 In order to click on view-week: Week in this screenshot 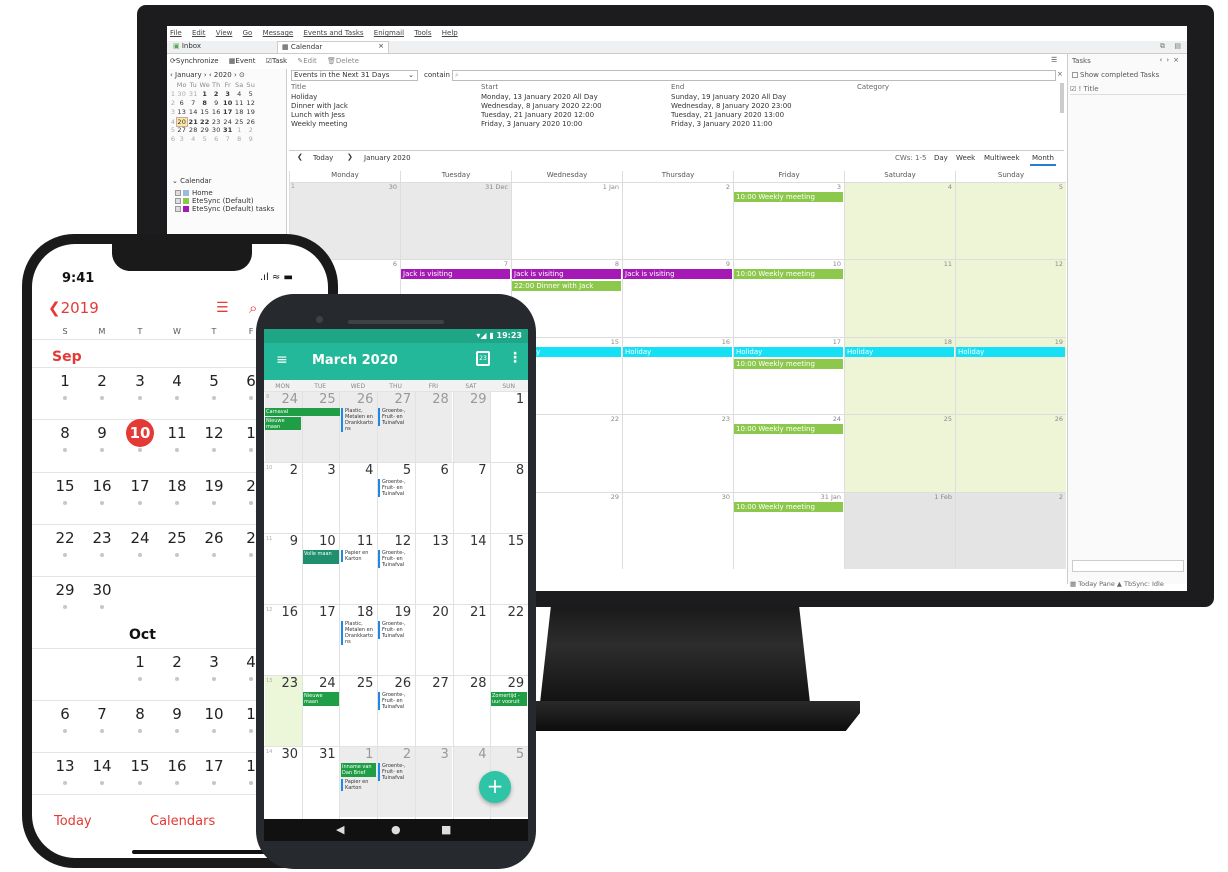, I will do `click(965, 158)`.